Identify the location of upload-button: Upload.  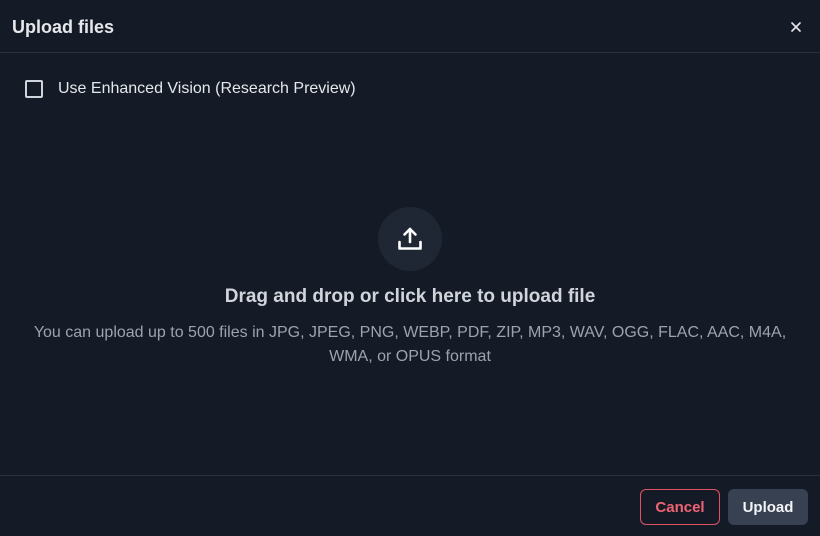
(768, 507).